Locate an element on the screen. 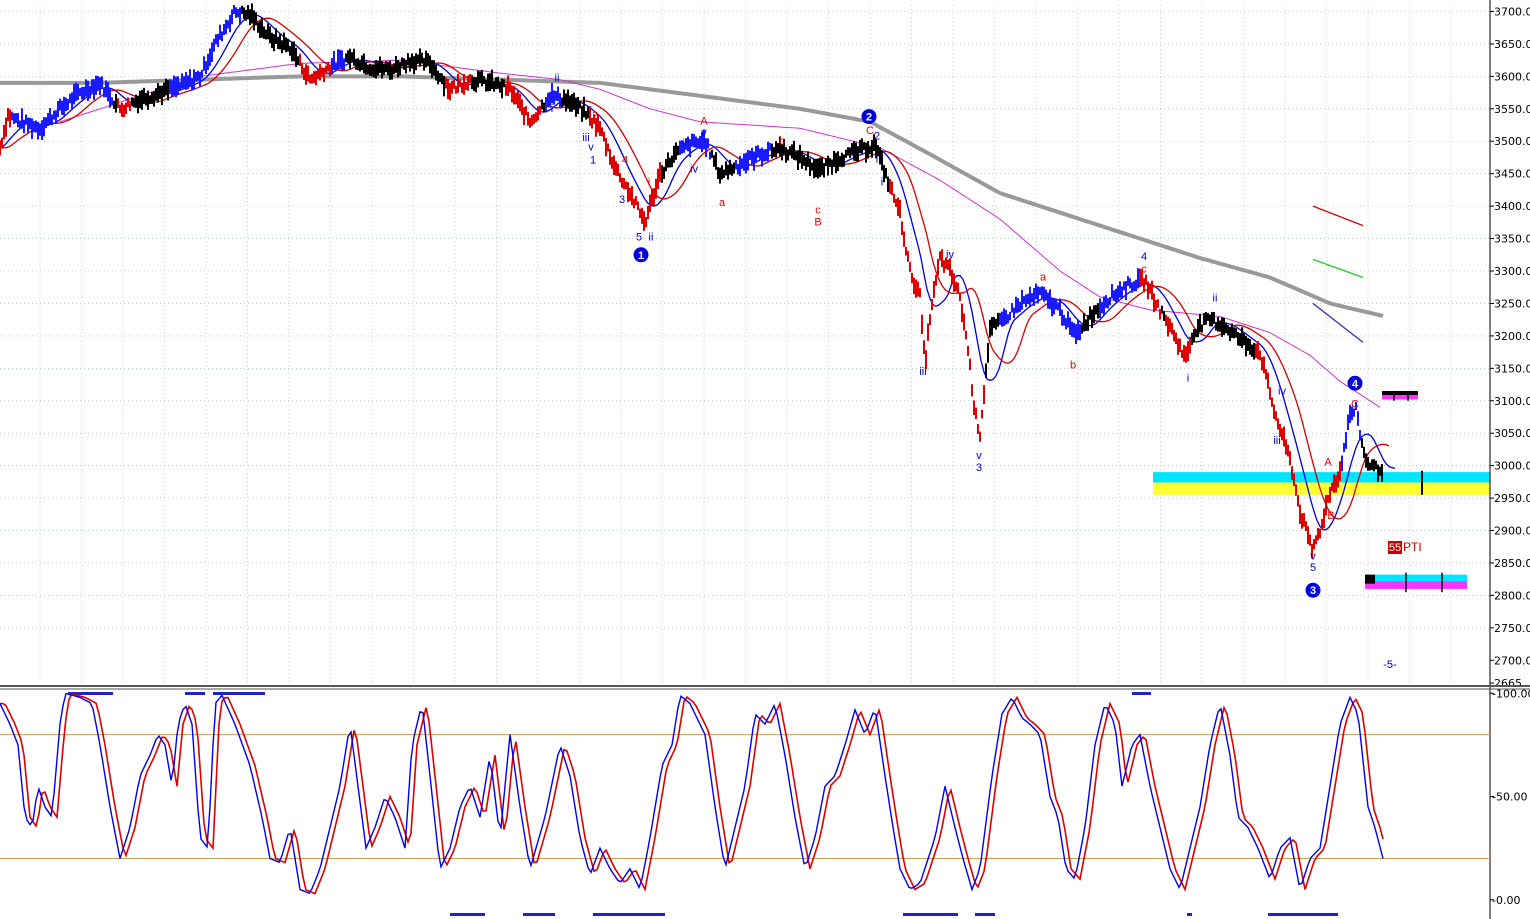  axis-tick-label: 2950.00 is located at coordinates (1512, 498).